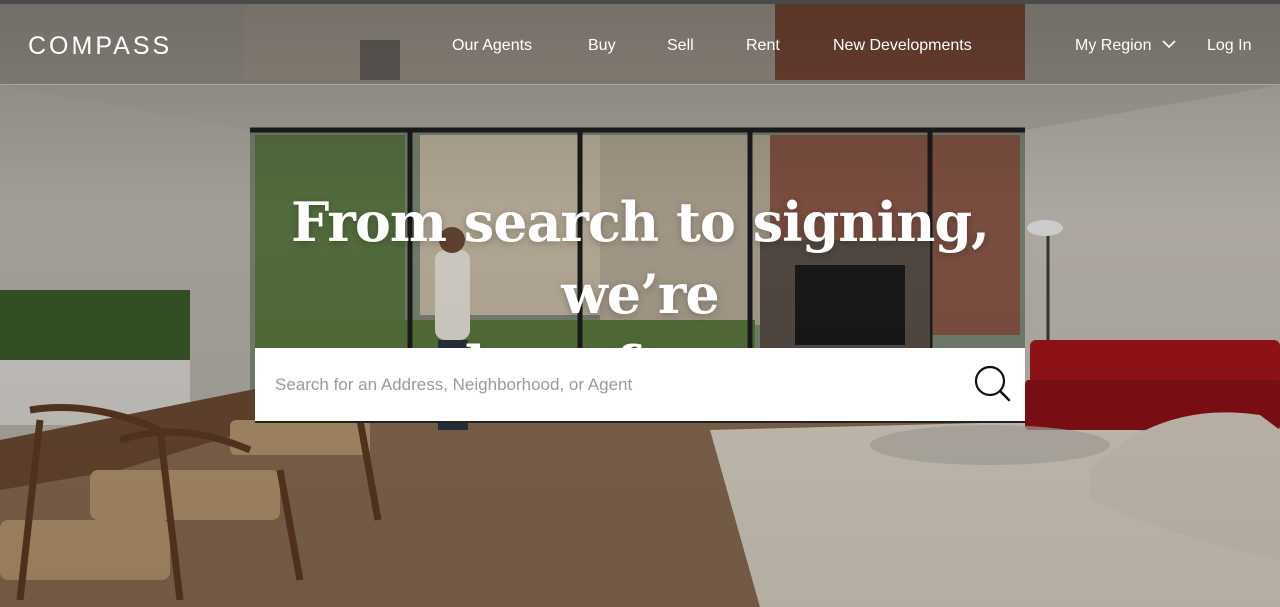 This screenshot has height=607, width=1280. Describe the element at coordinates (1169, 44) in the screenshot. I see `chevron-down-icon` at that location.